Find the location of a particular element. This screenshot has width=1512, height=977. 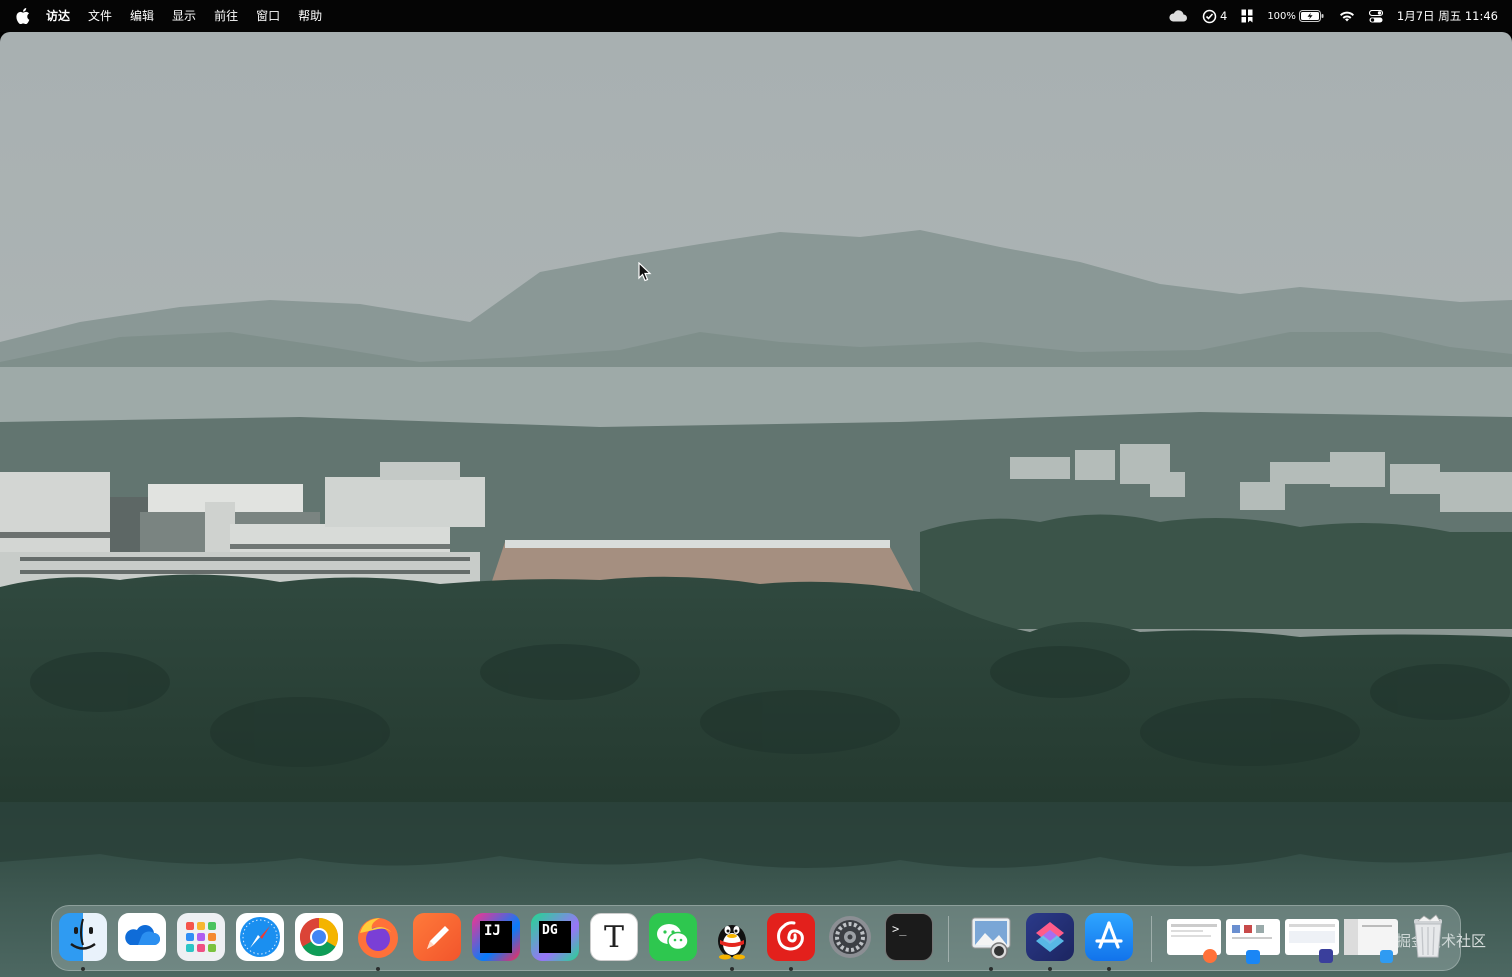

window-tool-status is located at coordinates (1247, 16).